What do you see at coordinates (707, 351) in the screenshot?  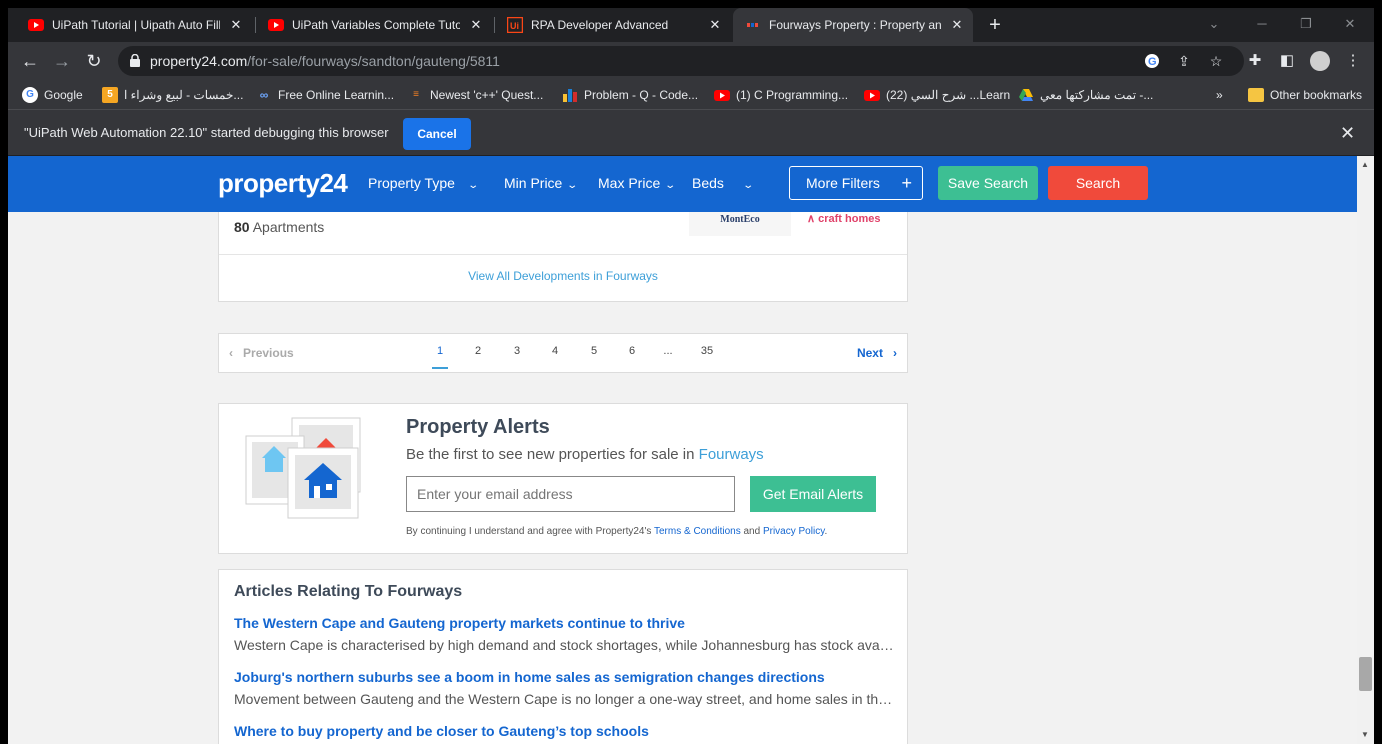 I see `page-link: 35` at bounding box center [707, 351].